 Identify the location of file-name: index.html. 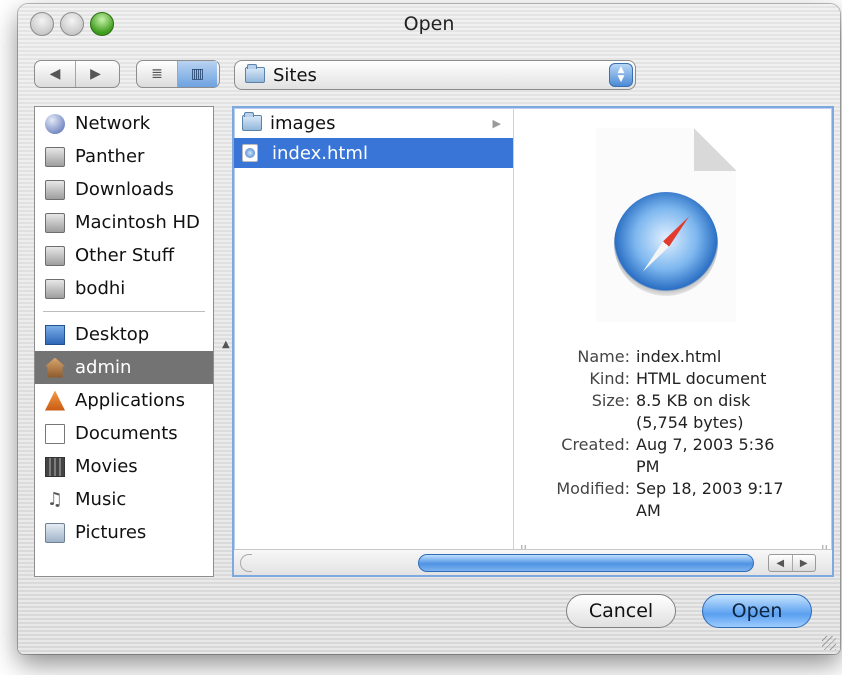
(320, 153).